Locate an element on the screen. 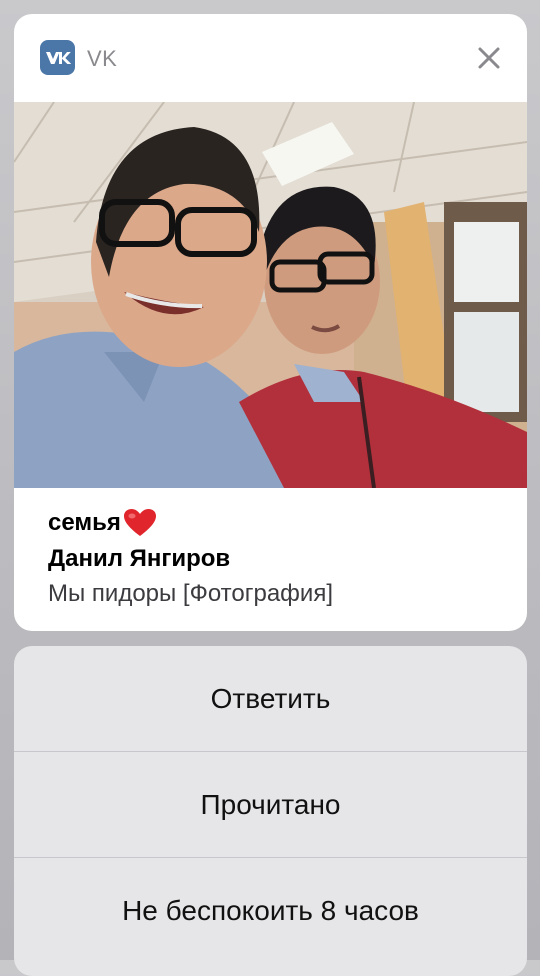 This screenshot has width=540, height=976. close-button is located at coordinates (489, 58).